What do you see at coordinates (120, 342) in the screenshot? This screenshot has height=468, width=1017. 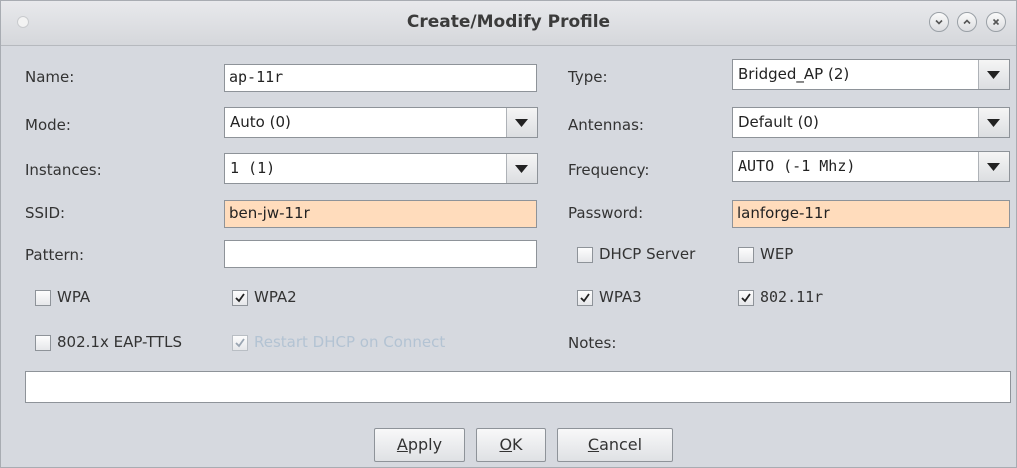 I see `eap-ttls-label: 802.1x EAP-TTLS` at bounding box center [120, 342].